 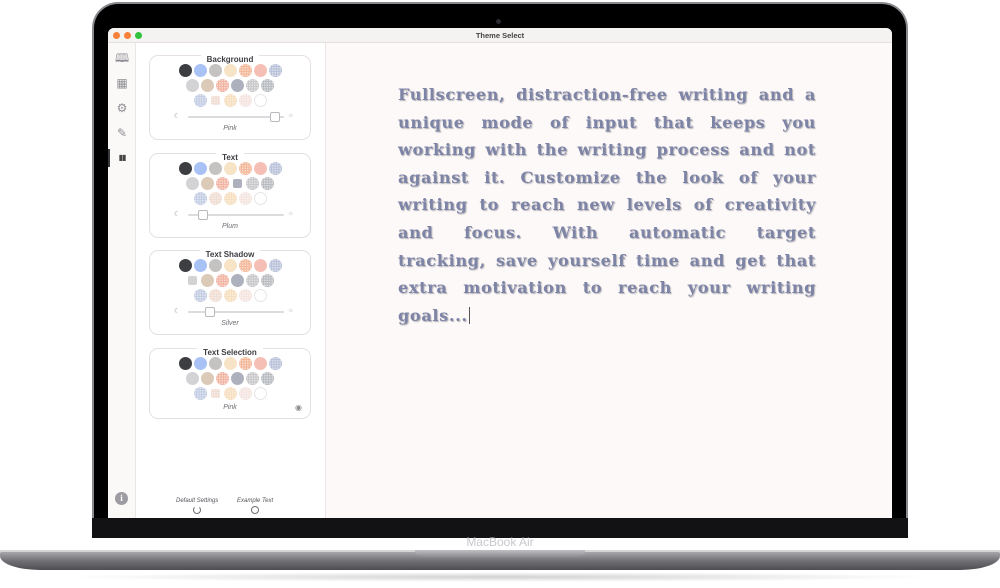 I want to click on selected-color-name: Plum, so click(x=230, y=226).